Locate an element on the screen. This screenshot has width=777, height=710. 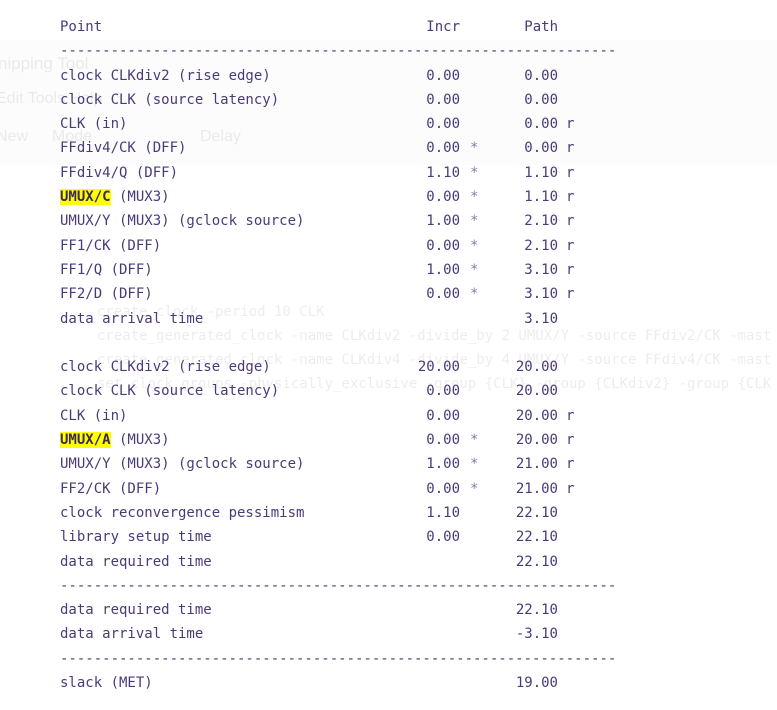
report-row: FFdiv4/Q (DFF) 1.10 * 1.10 r is located at coordinates (388, 173).